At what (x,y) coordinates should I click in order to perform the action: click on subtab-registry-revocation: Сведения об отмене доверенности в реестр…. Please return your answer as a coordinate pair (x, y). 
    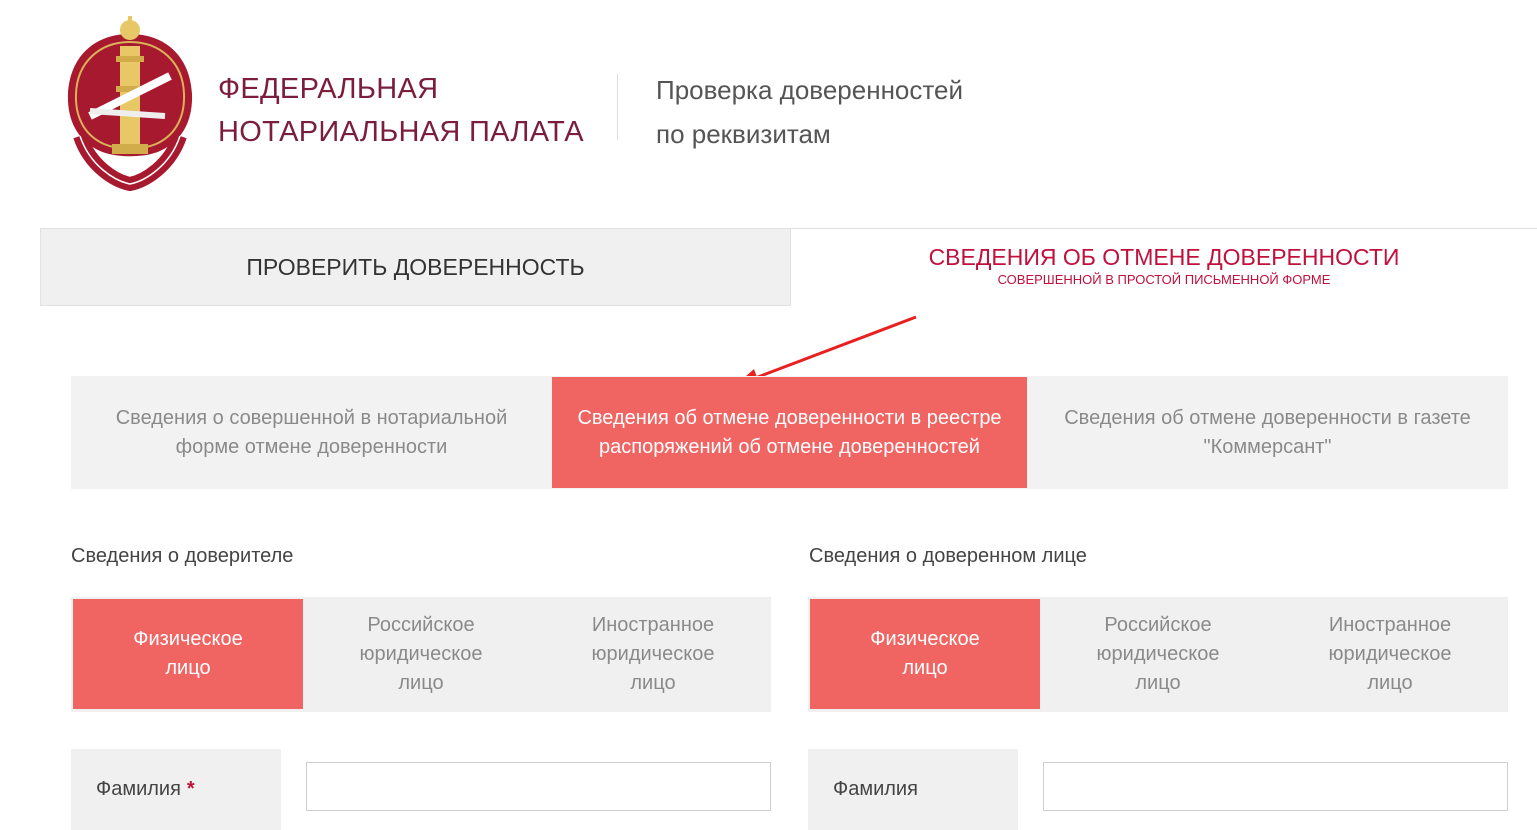
    Looking at the image, I should click on (789, 432).